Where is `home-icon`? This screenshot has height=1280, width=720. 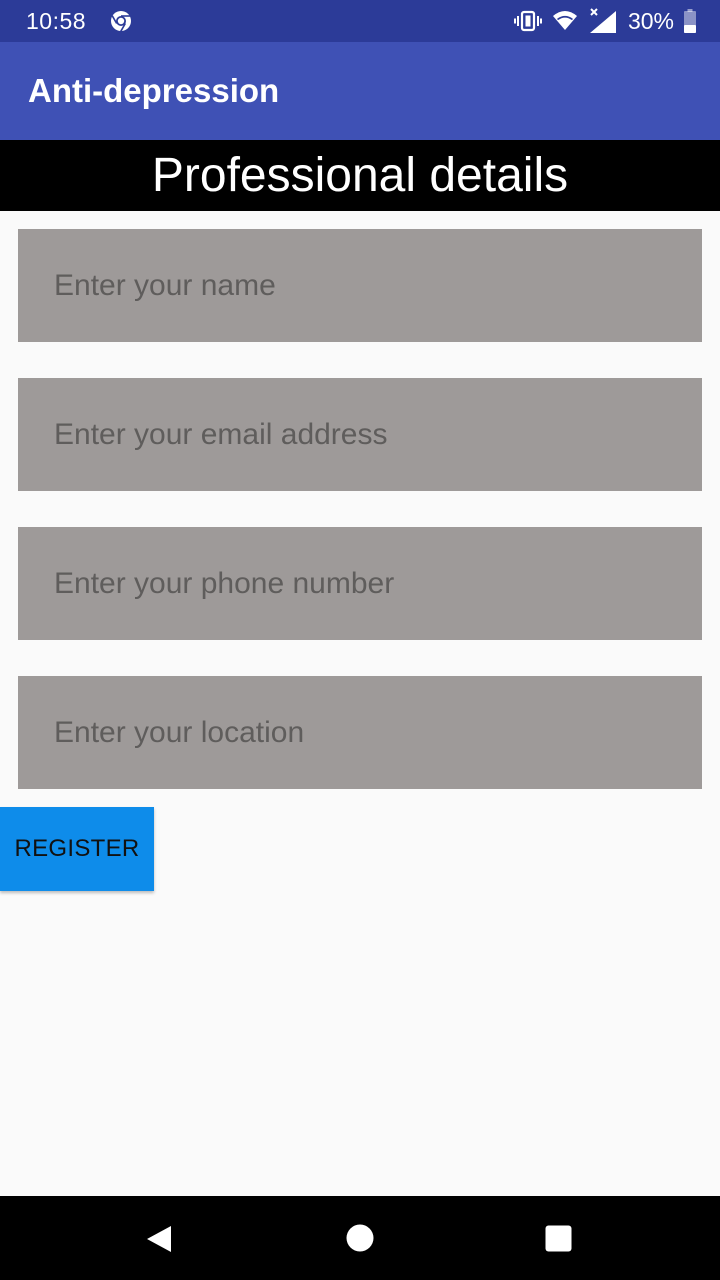
home-icon is located at coordinates (360, 1240).